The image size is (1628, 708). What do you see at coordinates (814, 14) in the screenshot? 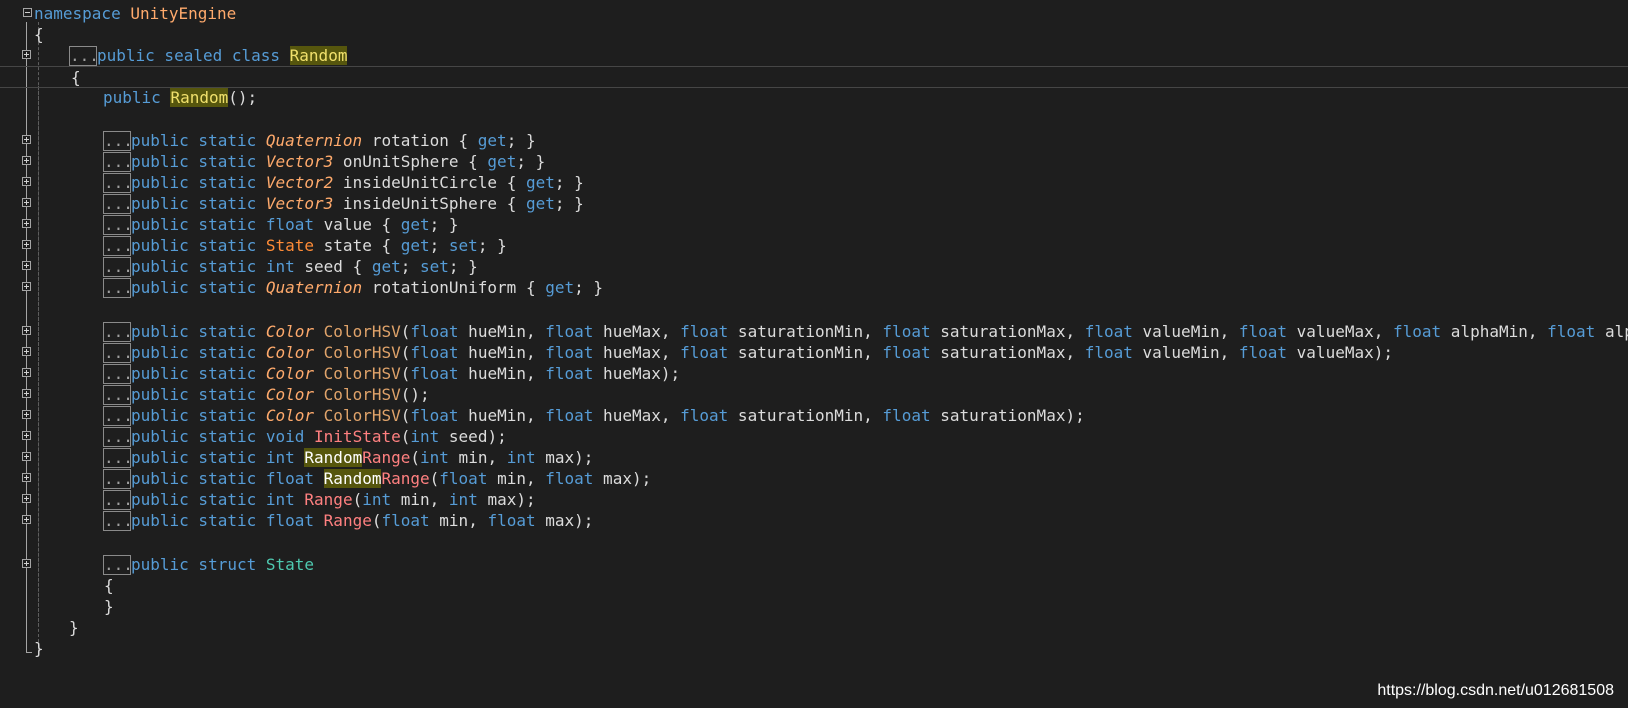
I see `code-line: namespace UnityEngine` at bounding box center [814, 14].